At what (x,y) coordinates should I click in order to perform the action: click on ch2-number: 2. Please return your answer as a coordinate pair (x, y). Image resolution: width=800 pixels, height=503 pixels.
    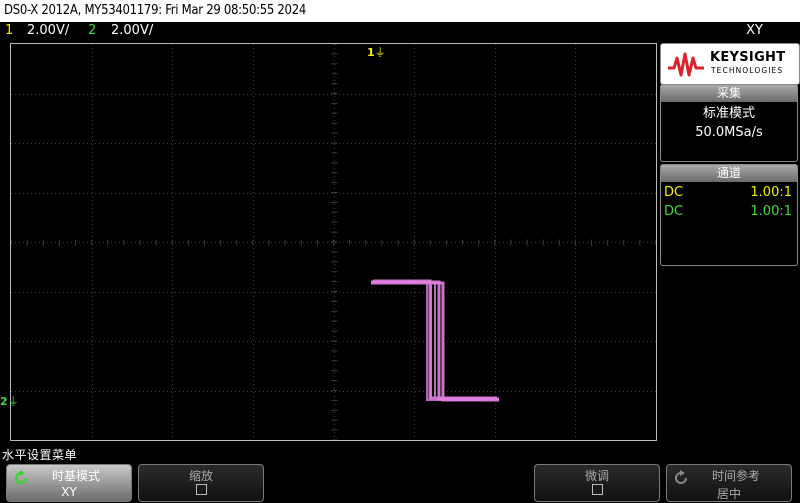
    Looking at the image, I should click on (92, 30).